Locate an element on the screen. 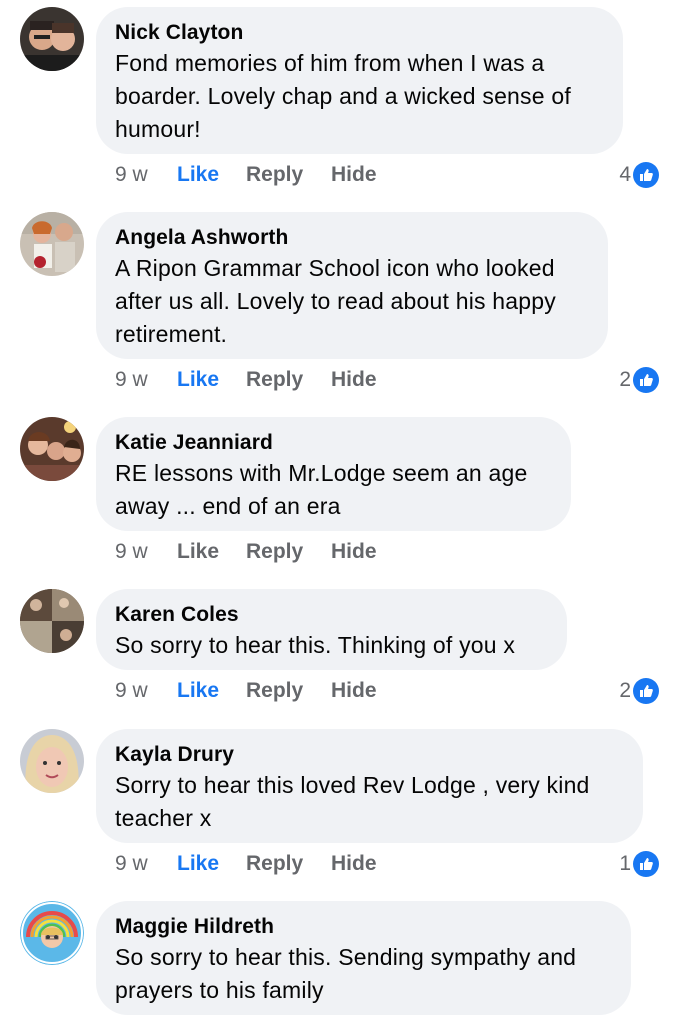 Image resolution: width=679 pixels, height=1024 pixels. reaction-count: 1 is located at coordinates (625, 863).